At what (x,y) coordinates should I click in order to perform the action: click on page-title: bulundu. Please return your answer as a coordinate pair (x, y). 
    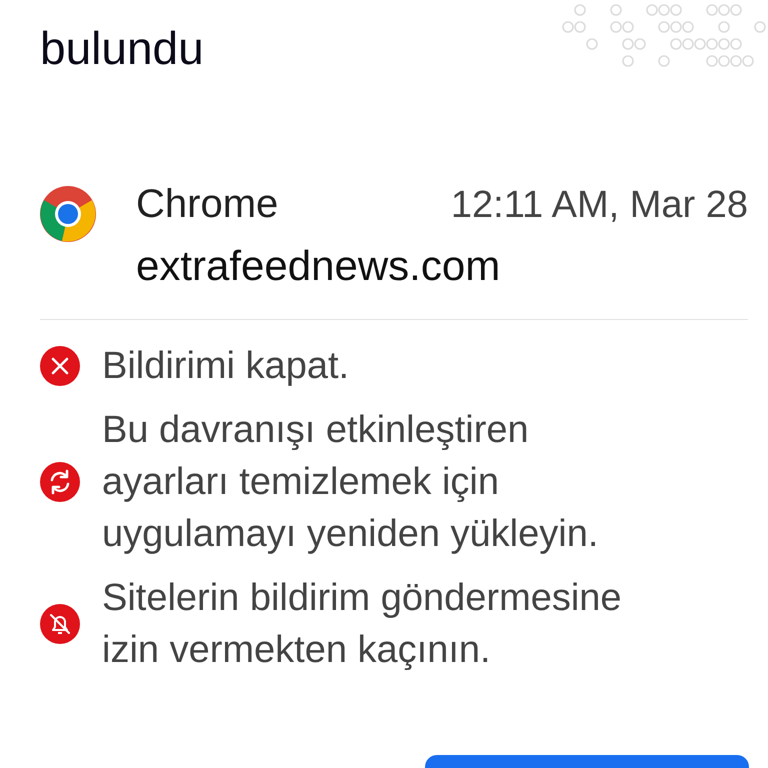
    Looking at the image, I should click on (122, 48).